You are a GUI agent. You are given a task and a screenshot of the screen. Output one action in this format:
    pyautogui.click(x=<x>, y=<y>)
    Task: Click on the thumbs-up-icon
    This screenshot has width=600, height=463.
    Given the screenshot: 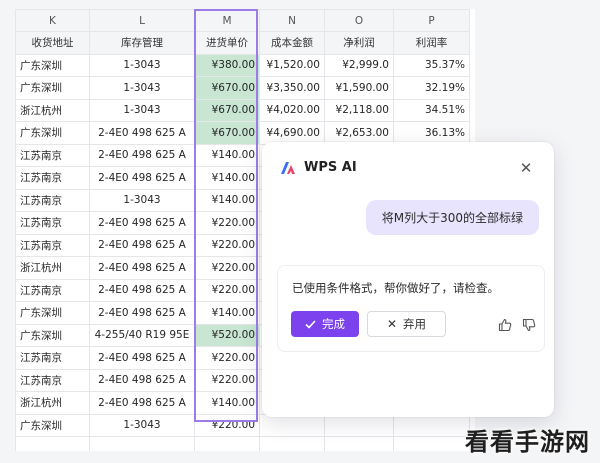 What is the action you would take?
    pyautogui.click(x=505, y=325)
    